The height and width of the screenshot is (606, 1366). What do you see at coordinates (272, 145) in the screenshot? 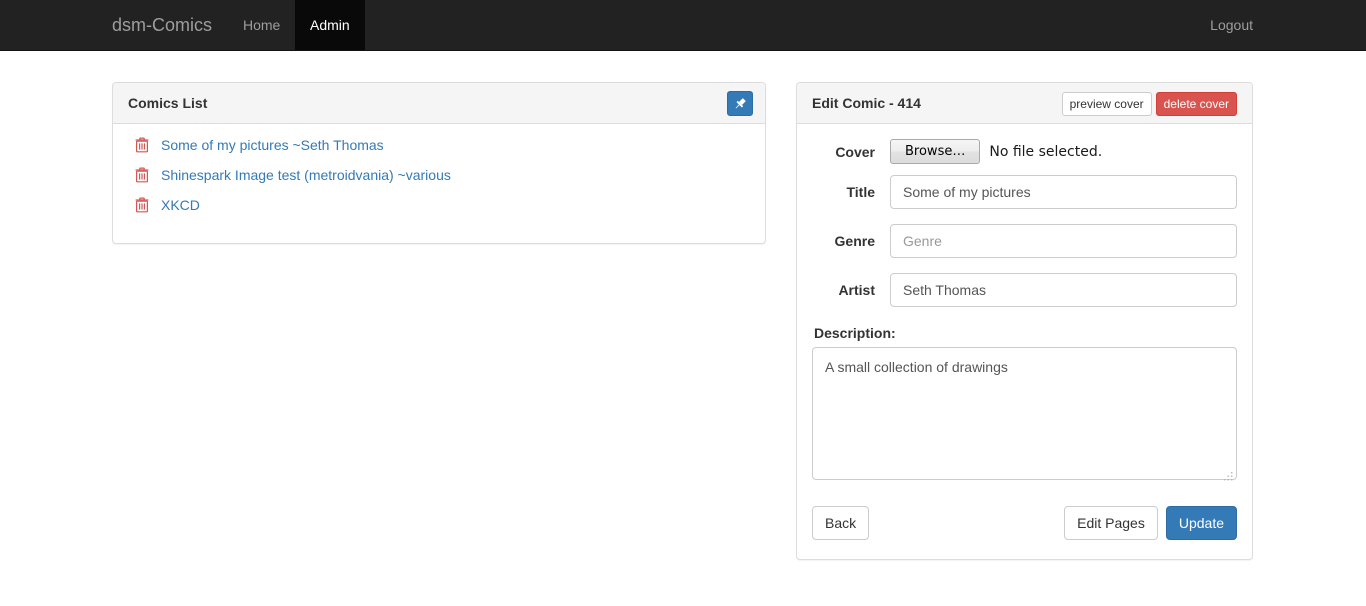
I see `comic-link: Some of my pictures ~Seth Thomas` at bounding box center [272, 145].